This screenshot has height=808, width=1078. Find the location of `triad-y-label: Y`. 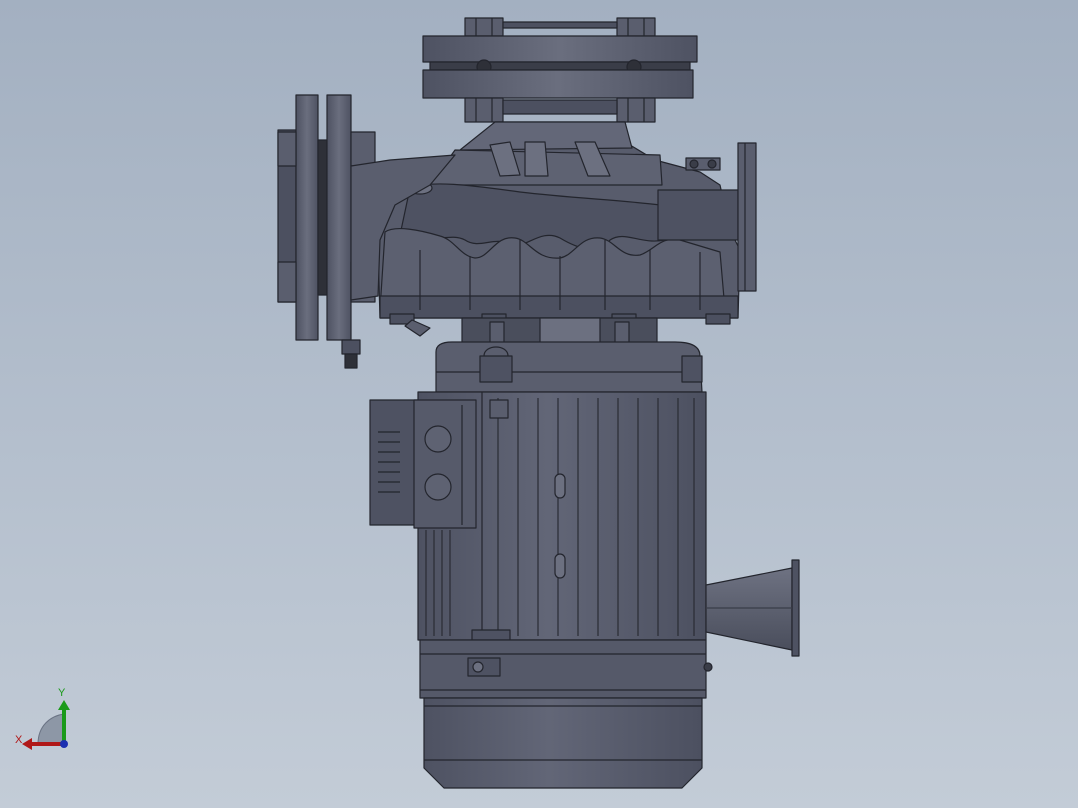

triad-y-label: Y is located at coordinates (62, 693).